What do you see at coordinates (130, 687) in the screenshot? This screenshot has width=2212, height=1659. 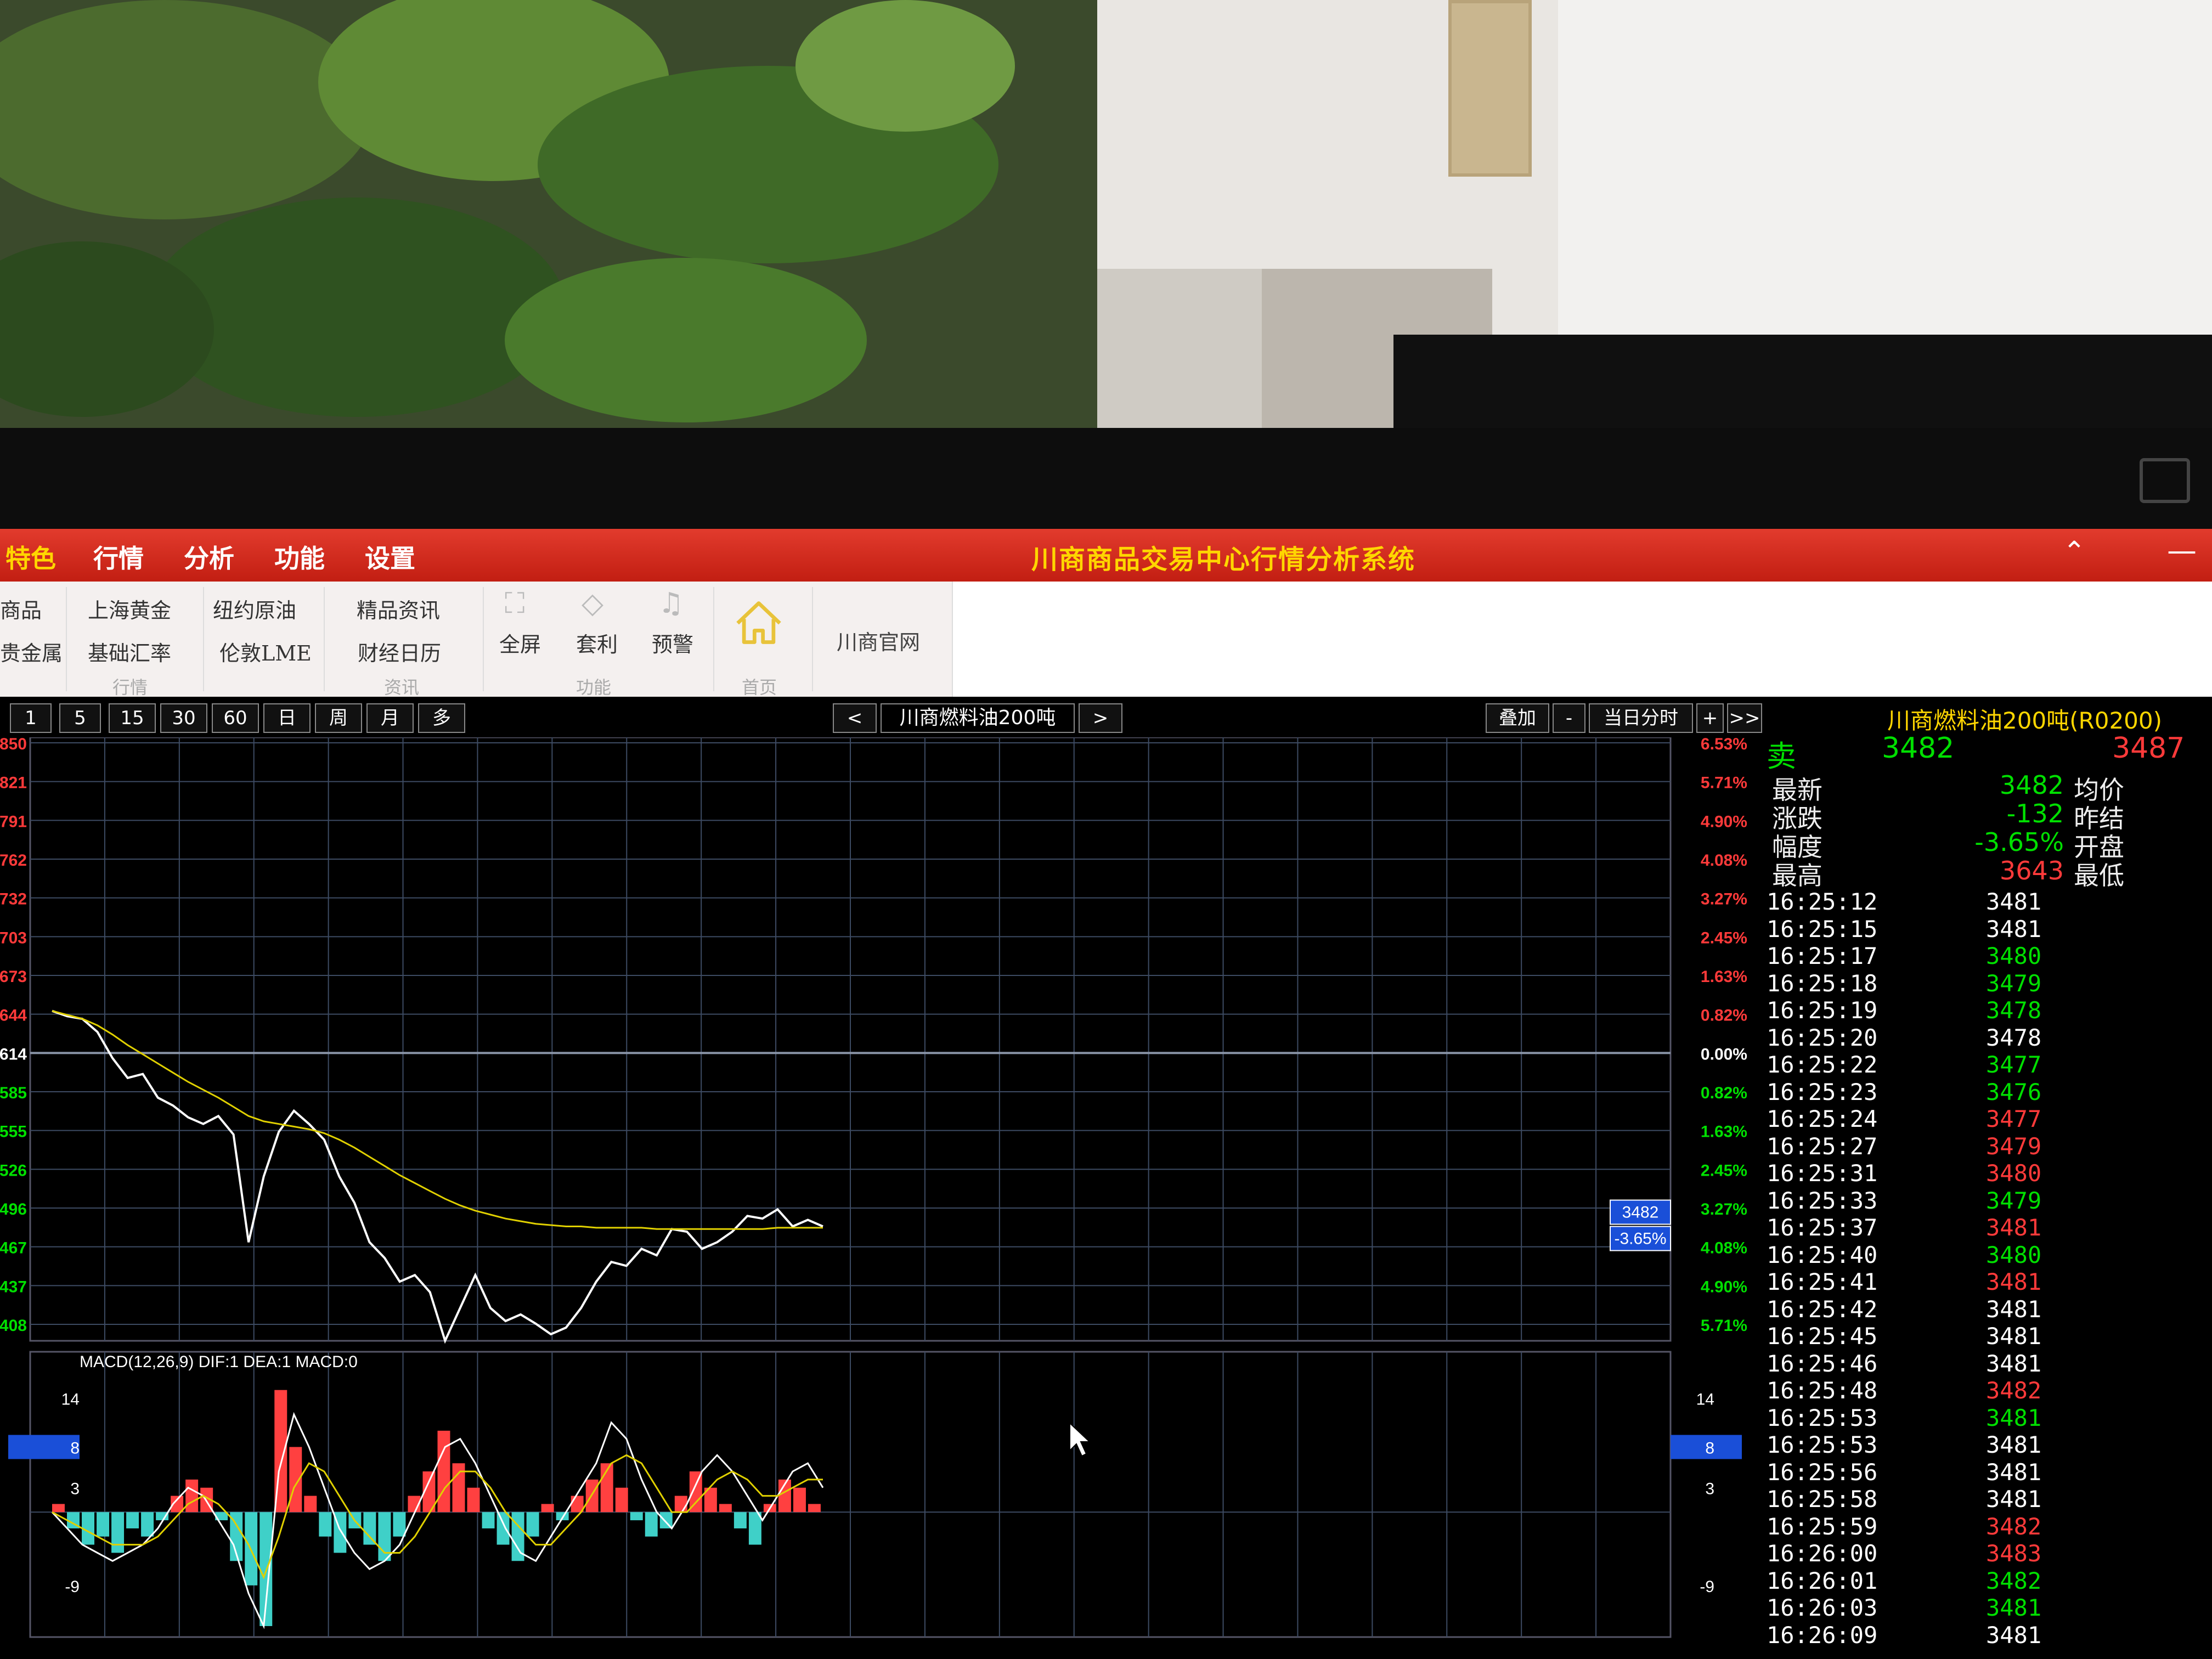 I see `group-label-quotes: 行情` at bounding box center [130, 687].